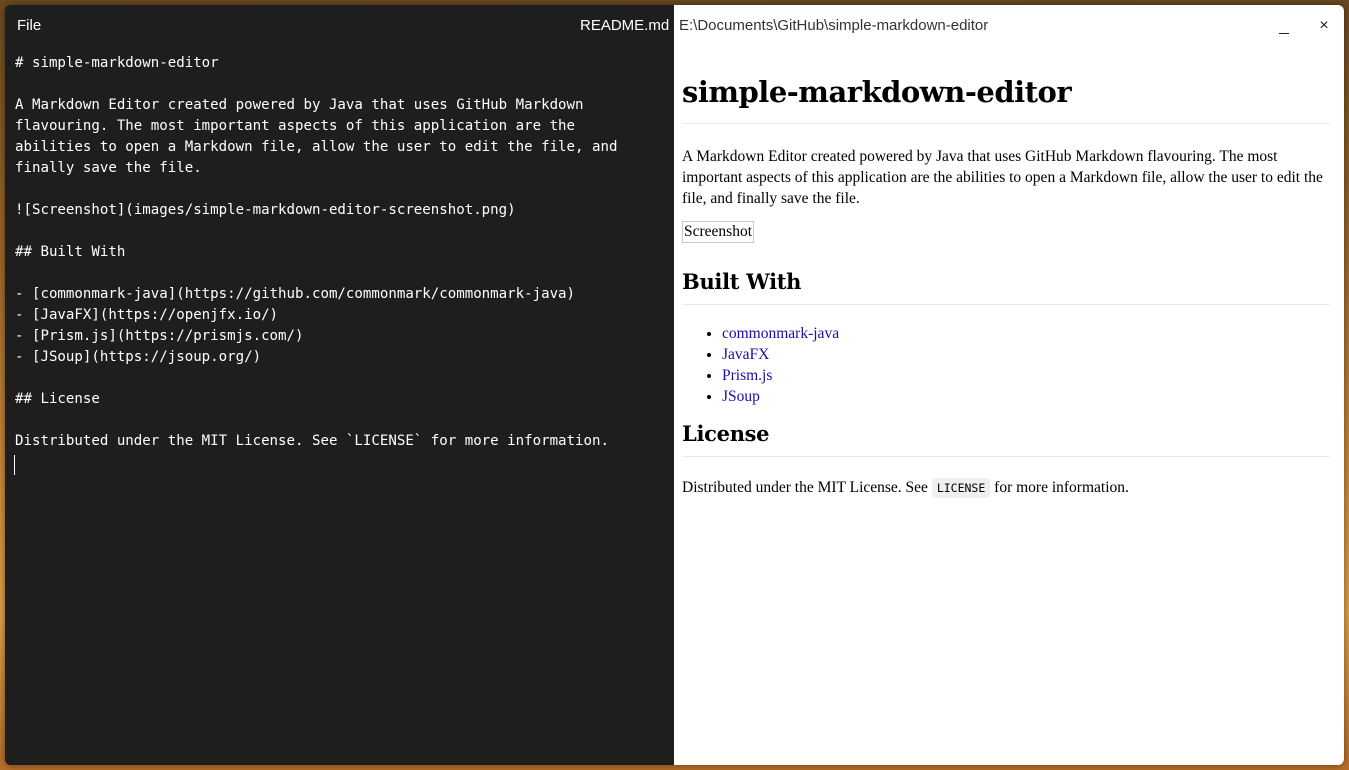 The width and height of the screenshot is (1349, 770). What do you see at coordinates (718, 232) in the screenshot?
I see `screenshot-image-placeholder: Screenshot` at bounding box center [718, 232].